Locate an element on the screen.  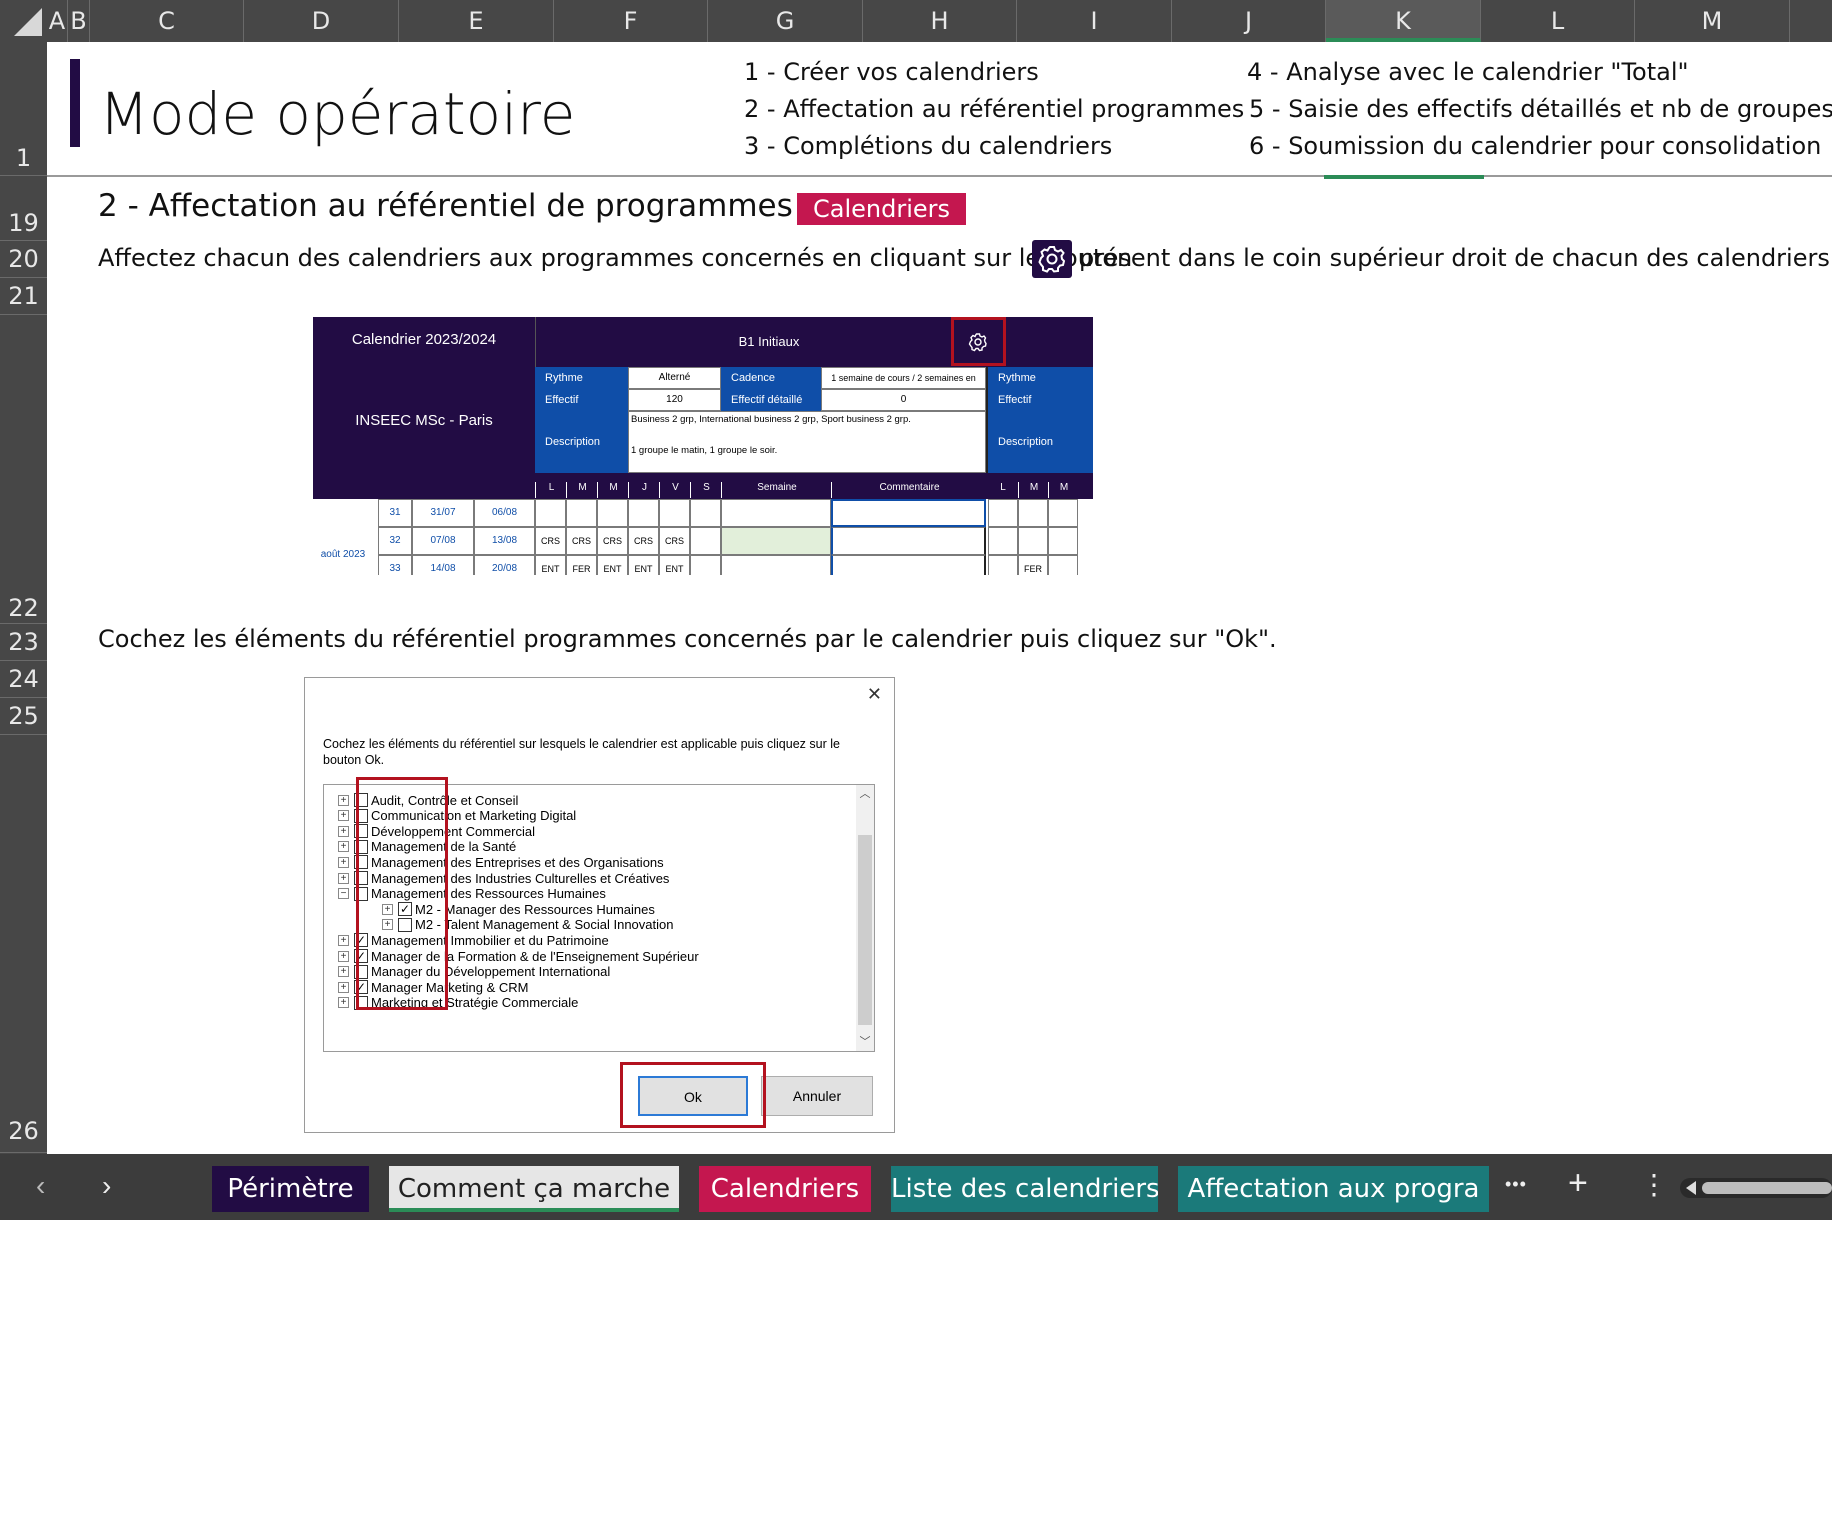
row-header-22: 22 is located at coordinates (23, 469).